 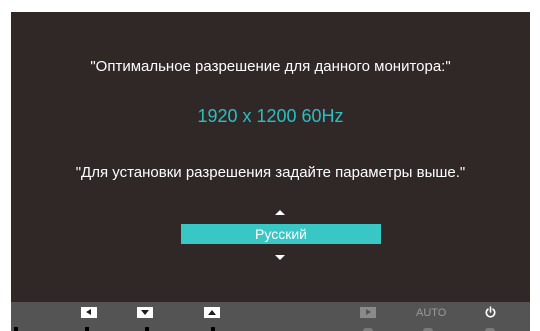 I want to click on up-key-button, so click(x=212, y=312).